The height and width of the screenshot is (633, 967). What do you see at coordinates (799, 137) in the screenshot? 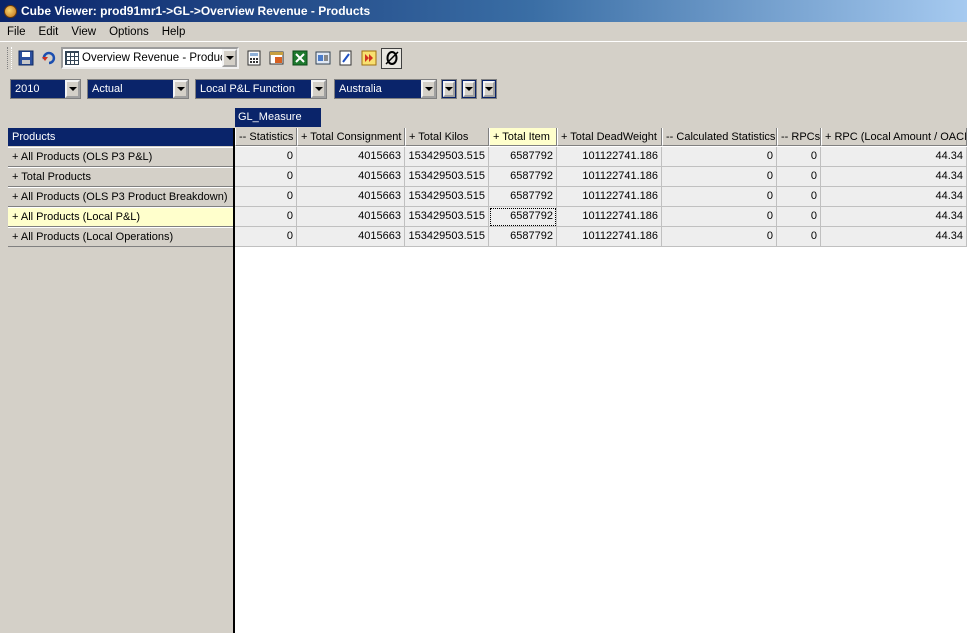
I see `column-header: -- RPCs` at bounding box center [799, 137].